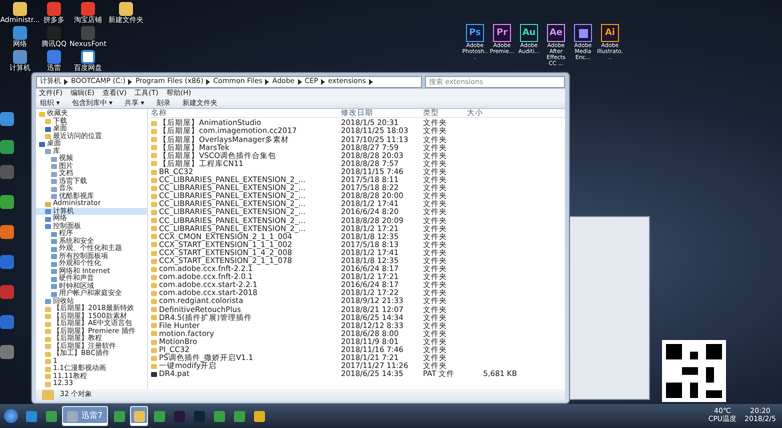  I want to click on app-icon: Pr, so click(502, 33).